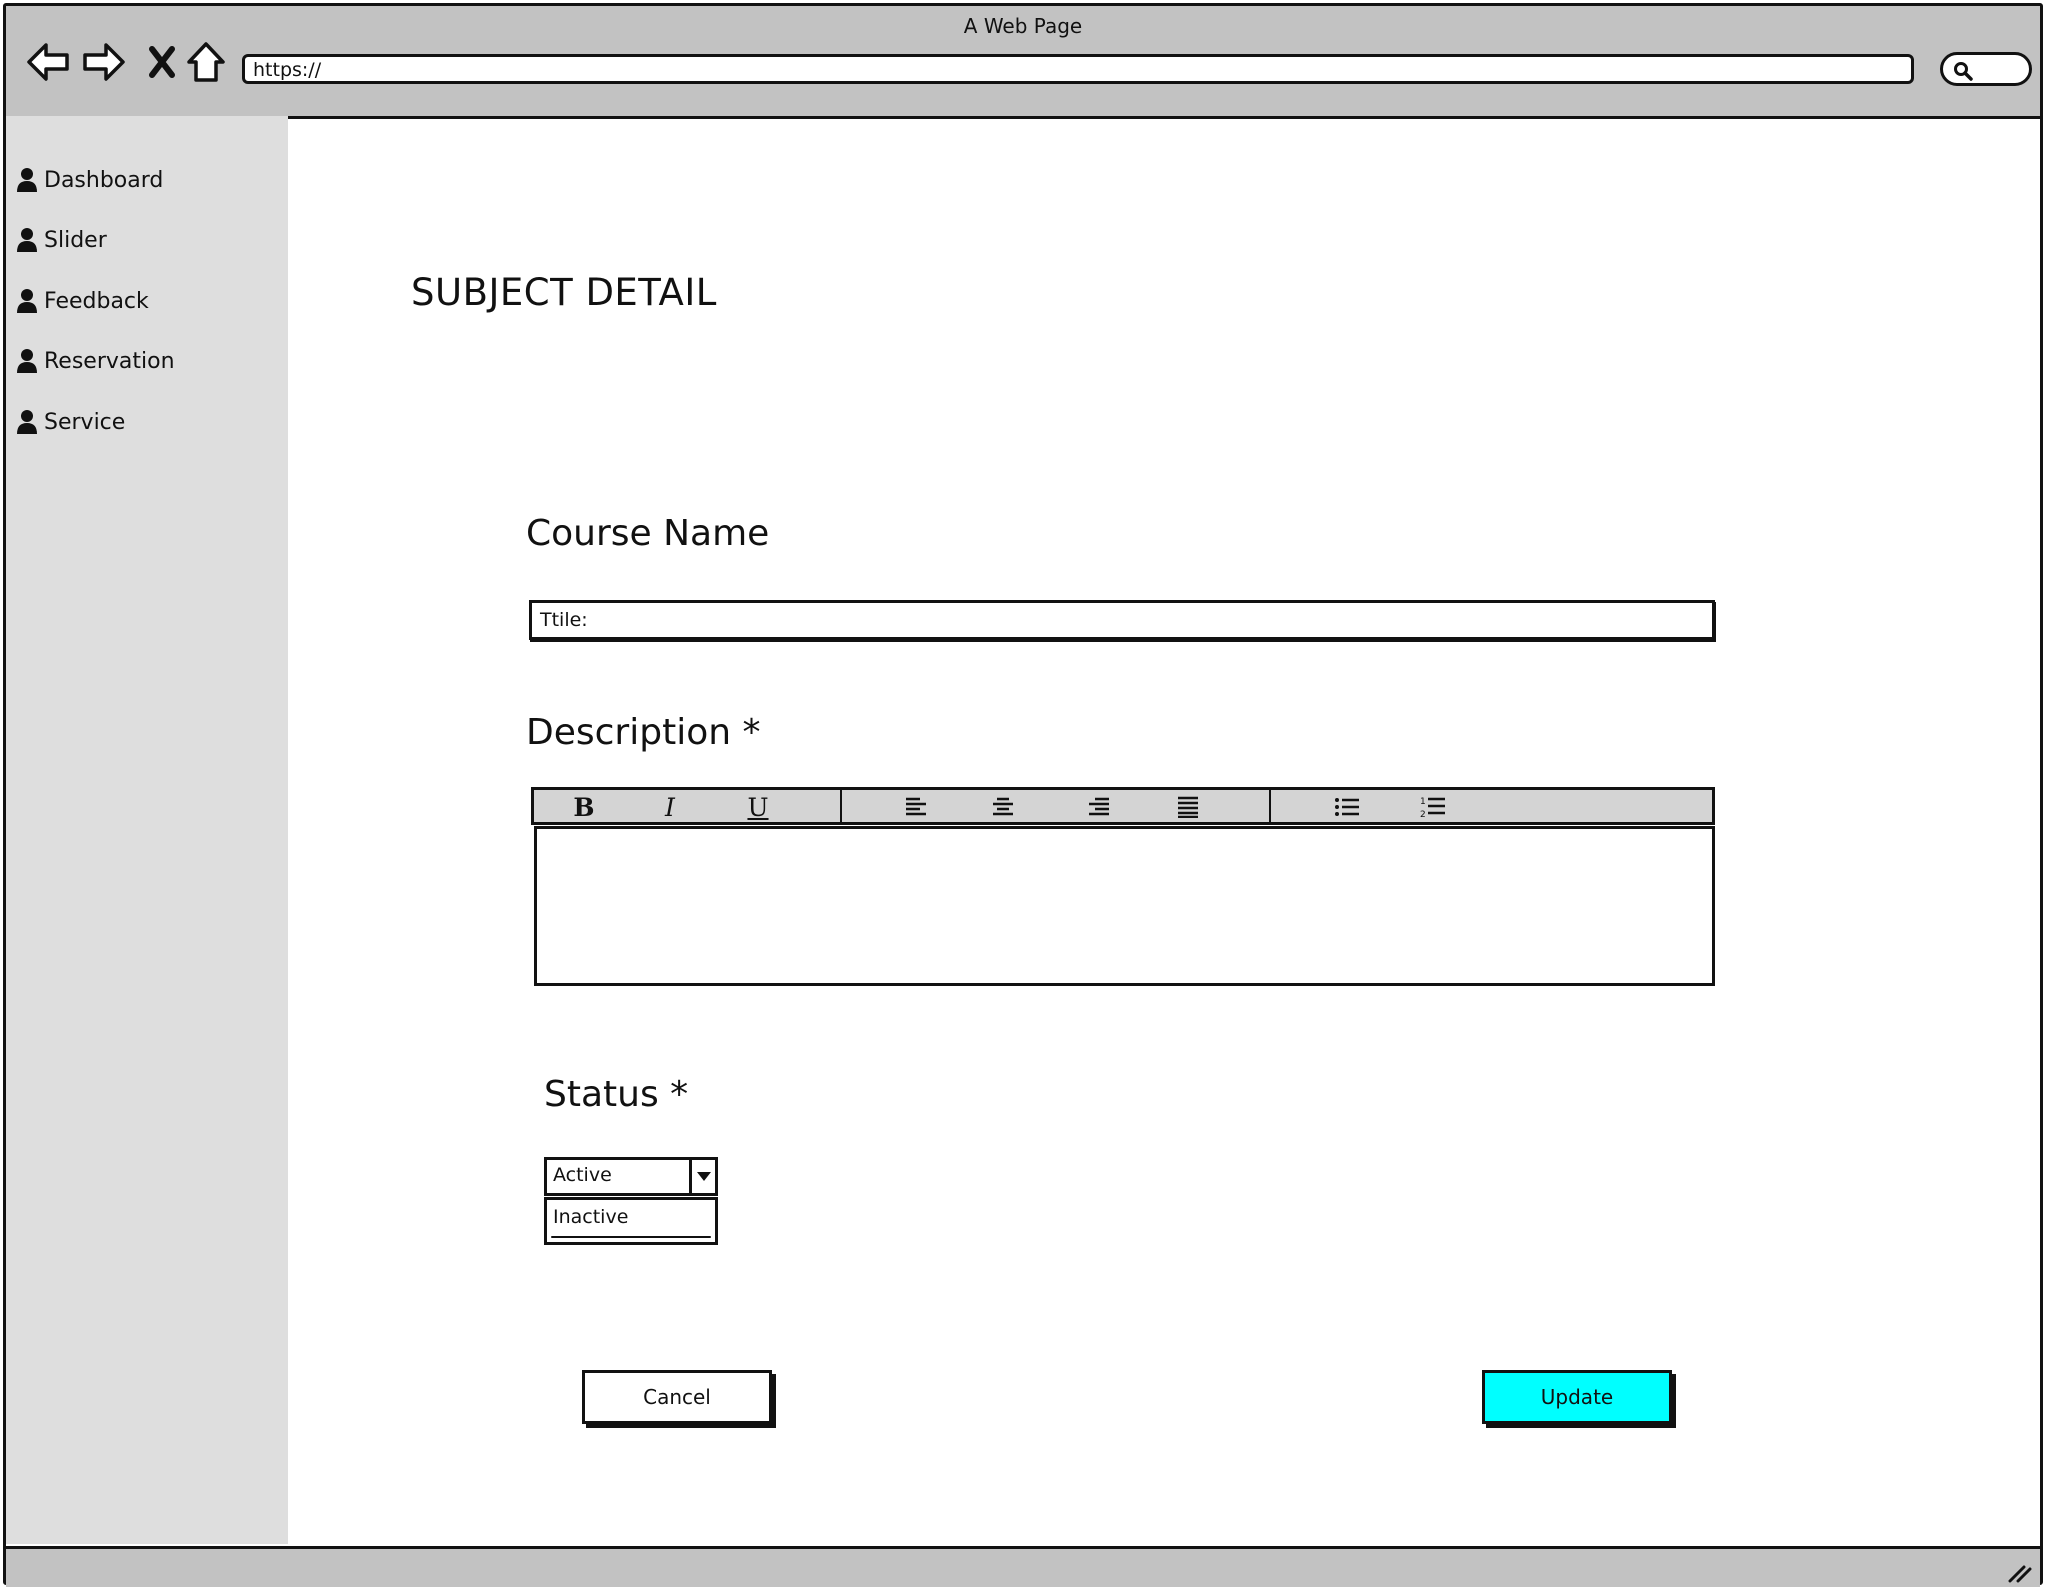 The width and height of the screenshot is (2048, 1588). What do you see at coordinates (670, 807) in the screenshot?
I see `italic-button: I` at bounding box center [670, 807].